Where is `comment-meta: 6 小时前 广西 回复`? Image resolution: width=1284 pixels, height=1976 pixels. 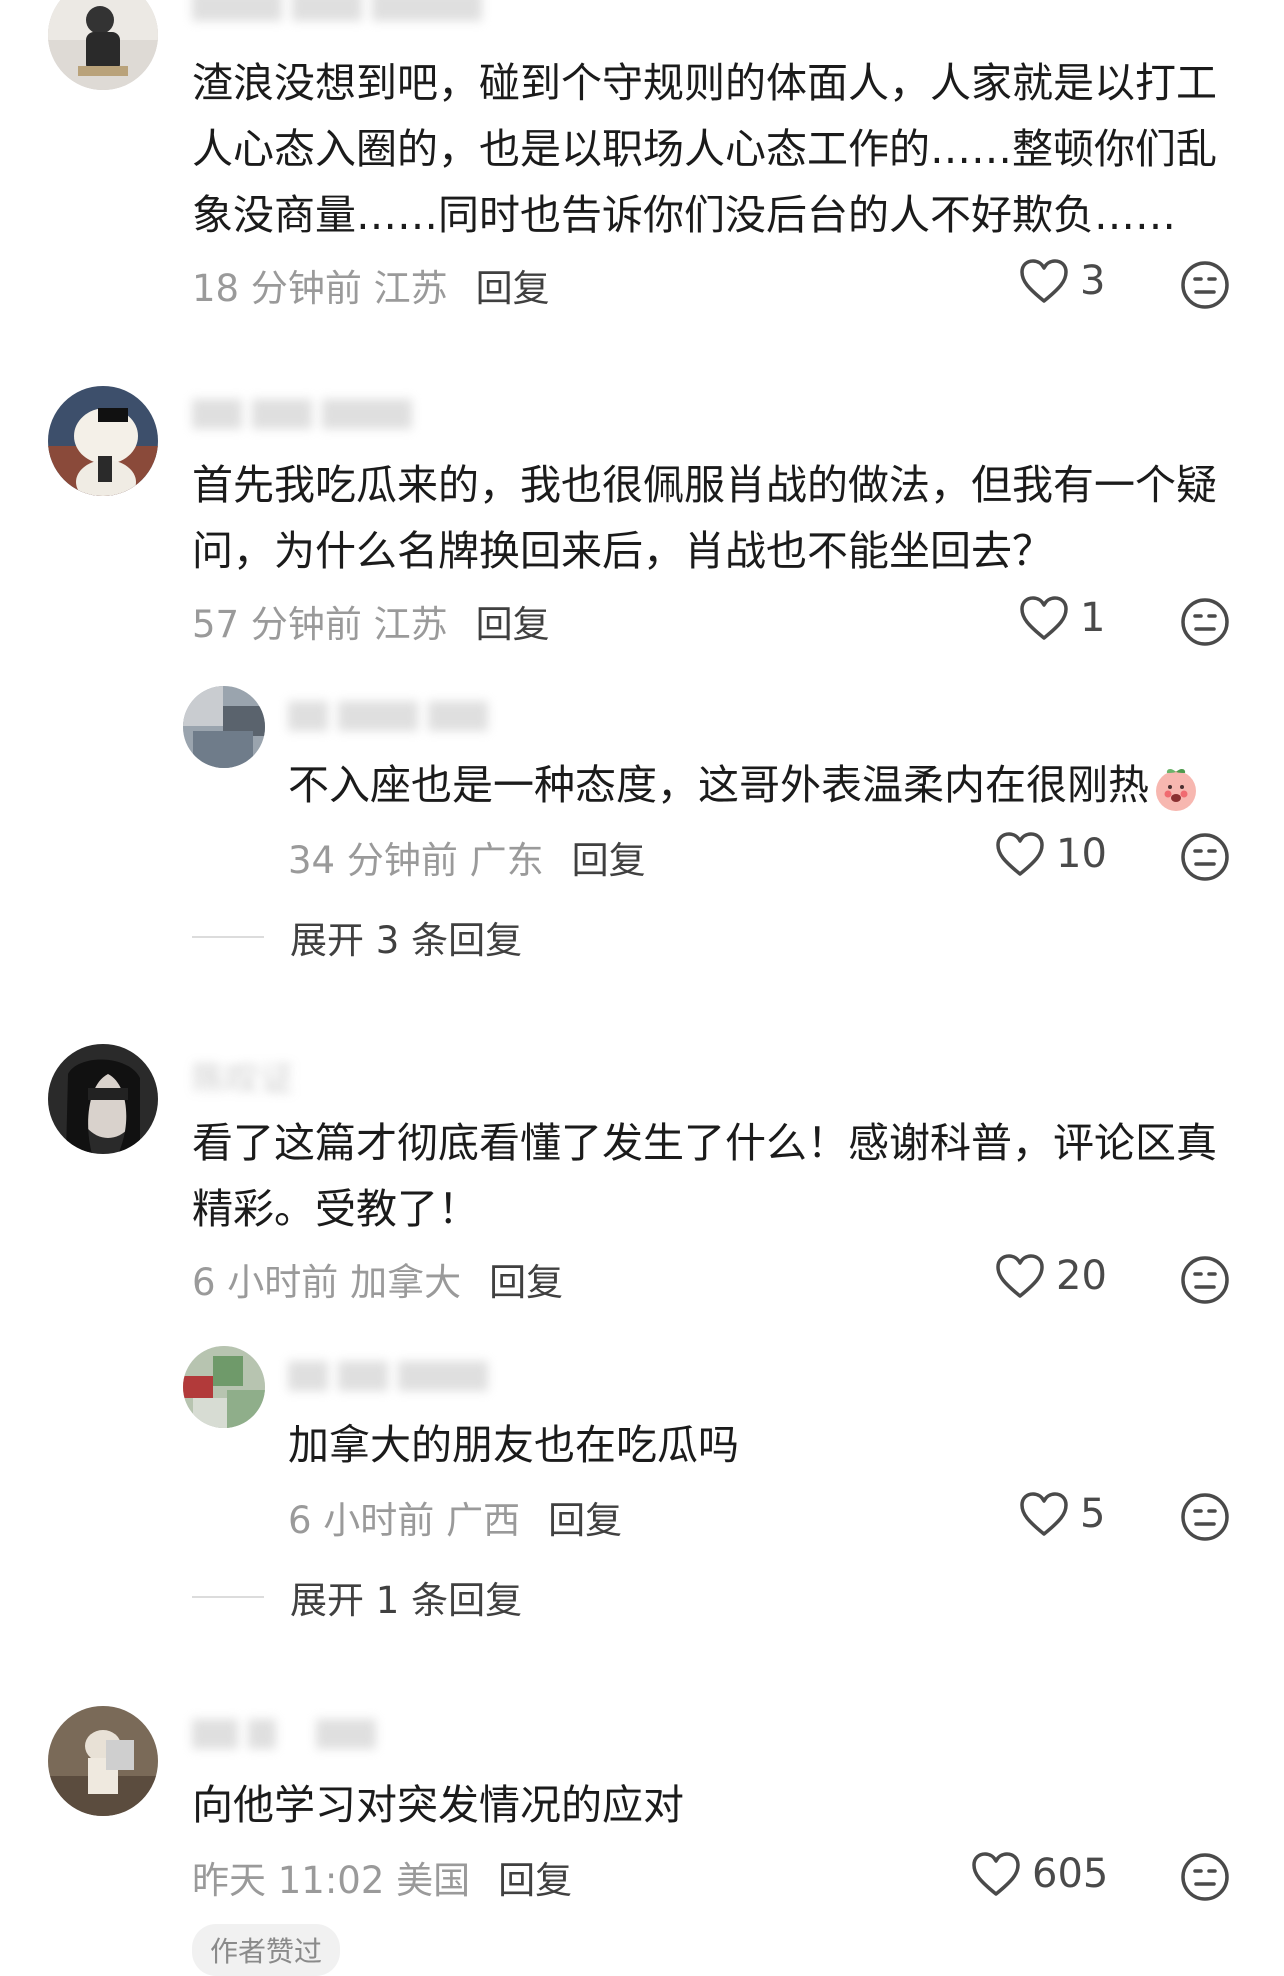 comment-meta: 6 小时前 广西 回复 is located at coordinates (455, 1517).